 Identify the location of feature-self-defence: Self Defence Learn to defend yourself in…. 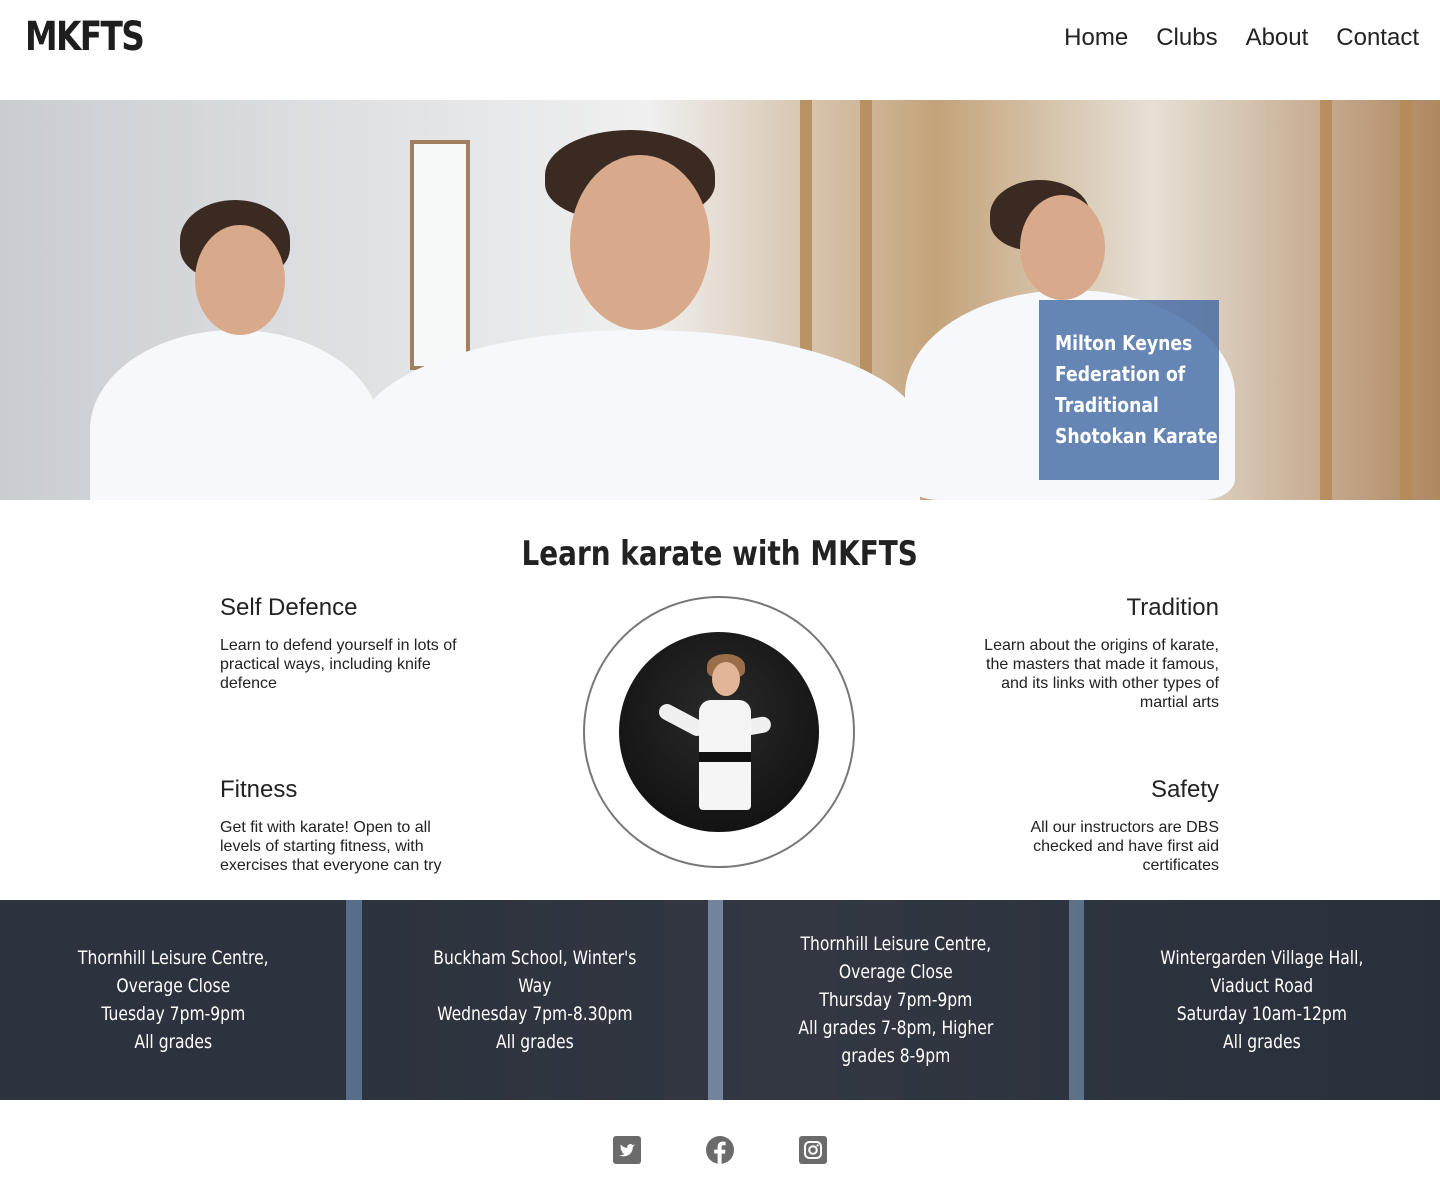
(345, 643).